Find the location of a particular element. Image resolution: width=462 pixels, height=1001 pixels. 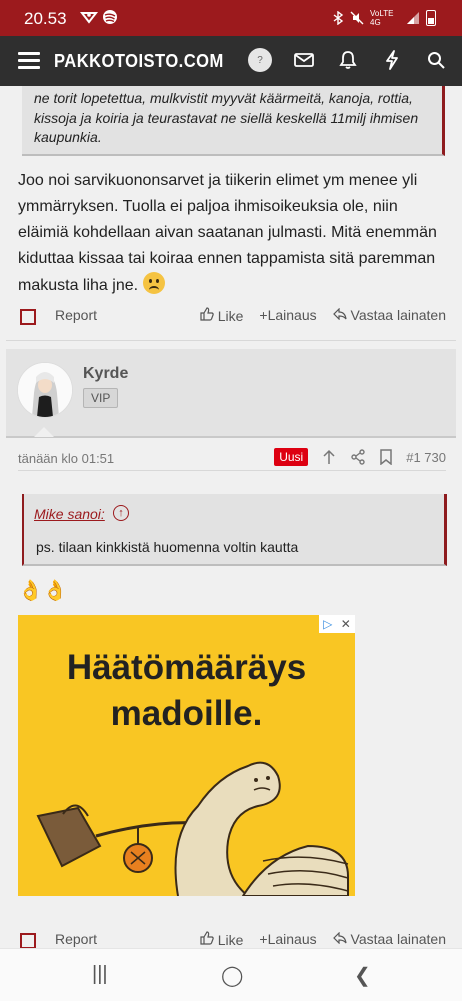

arrow-up-icon is located at coordinates (329, 457).